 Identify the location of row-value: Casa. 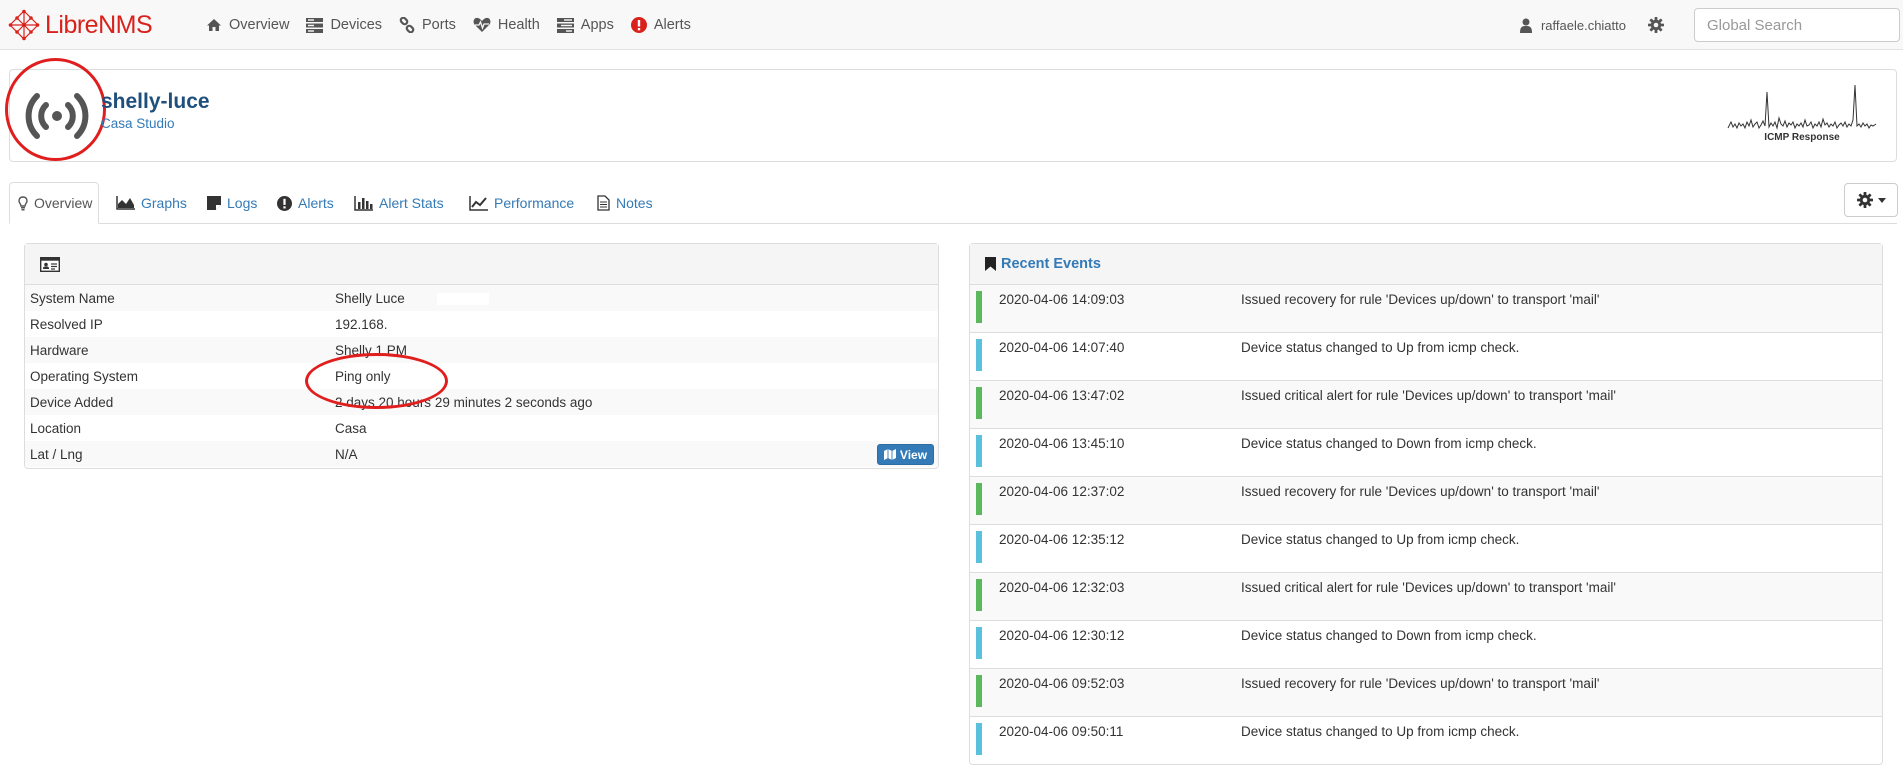
(351, 428).